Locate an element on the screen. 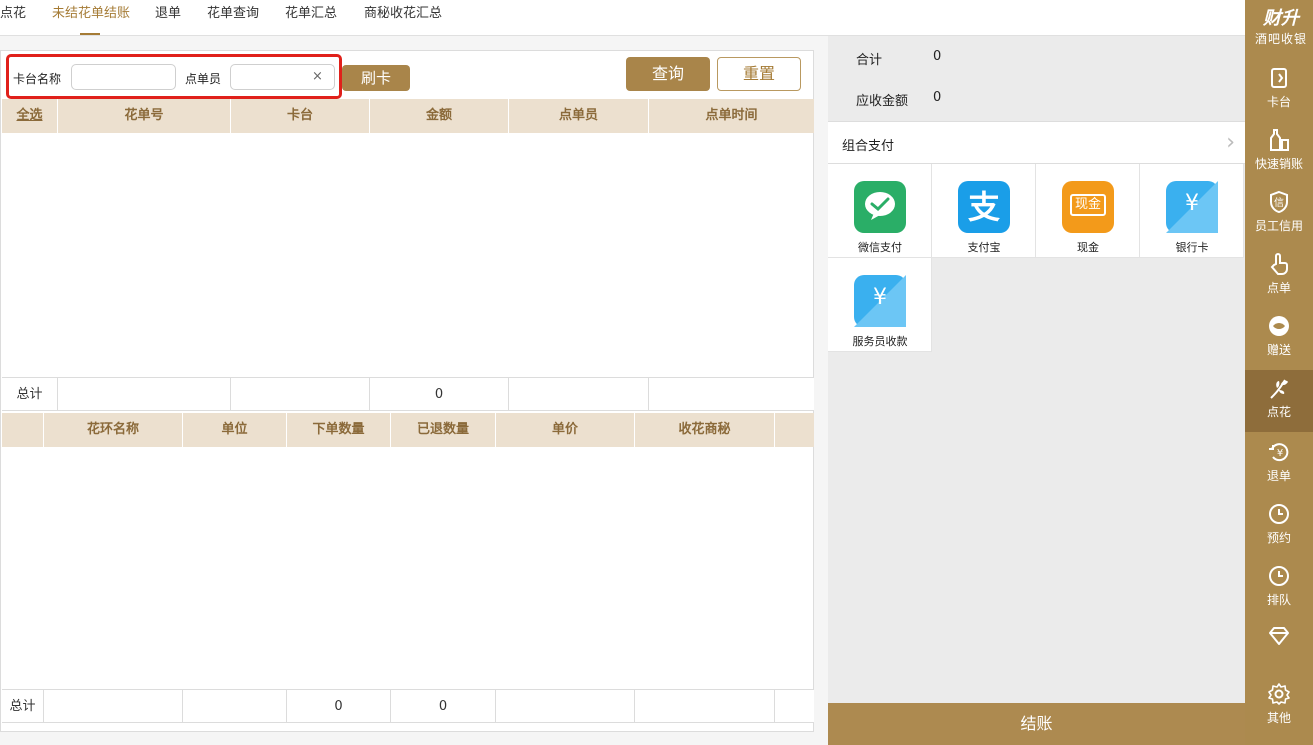 This screenshot has height=745, width=1313. returned-qty-header: 已退数量 is located at coordinates (443, 430).